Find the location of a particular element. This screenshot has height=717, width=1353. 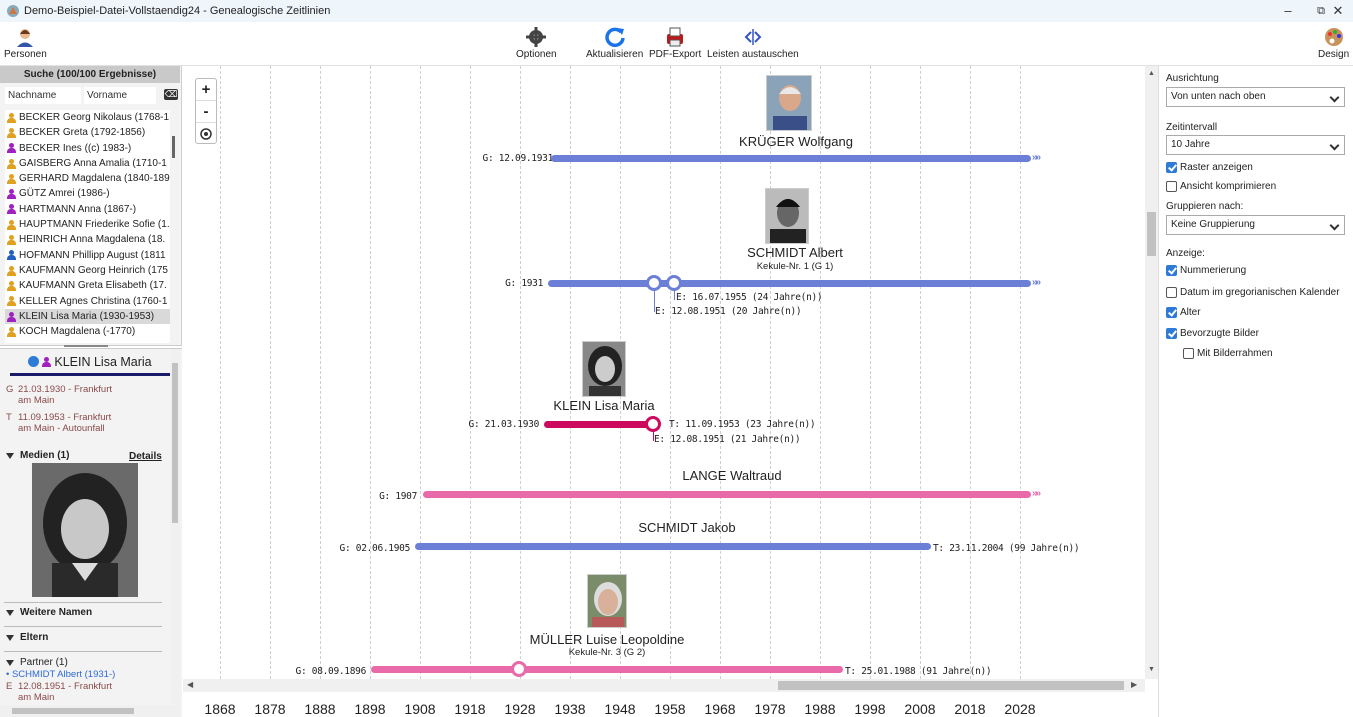

lastname-input: Nachname is located at coordinates (43, 95).